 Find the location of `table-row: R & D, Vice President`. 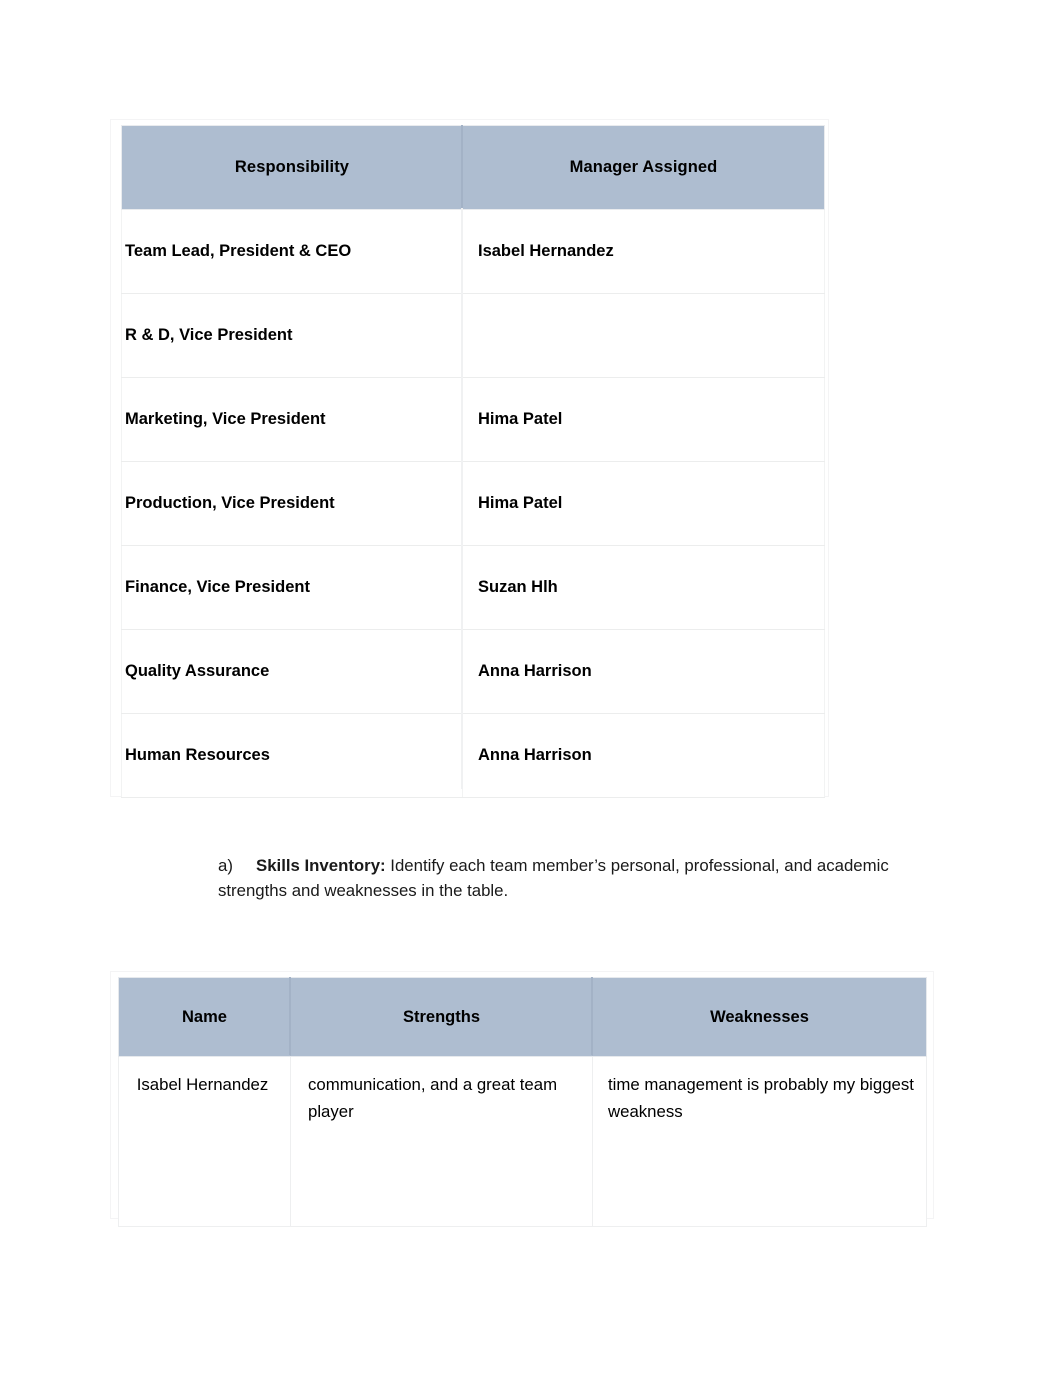

table-row: R & D, Vice President is located at coordinates (473, 335).